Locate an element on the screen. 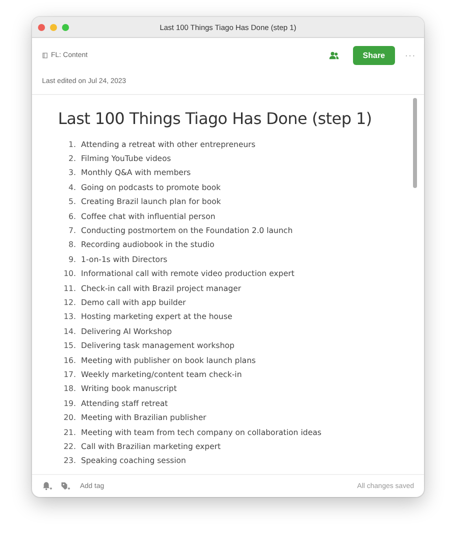  minimize-icon is located at coordinates (53, 27).